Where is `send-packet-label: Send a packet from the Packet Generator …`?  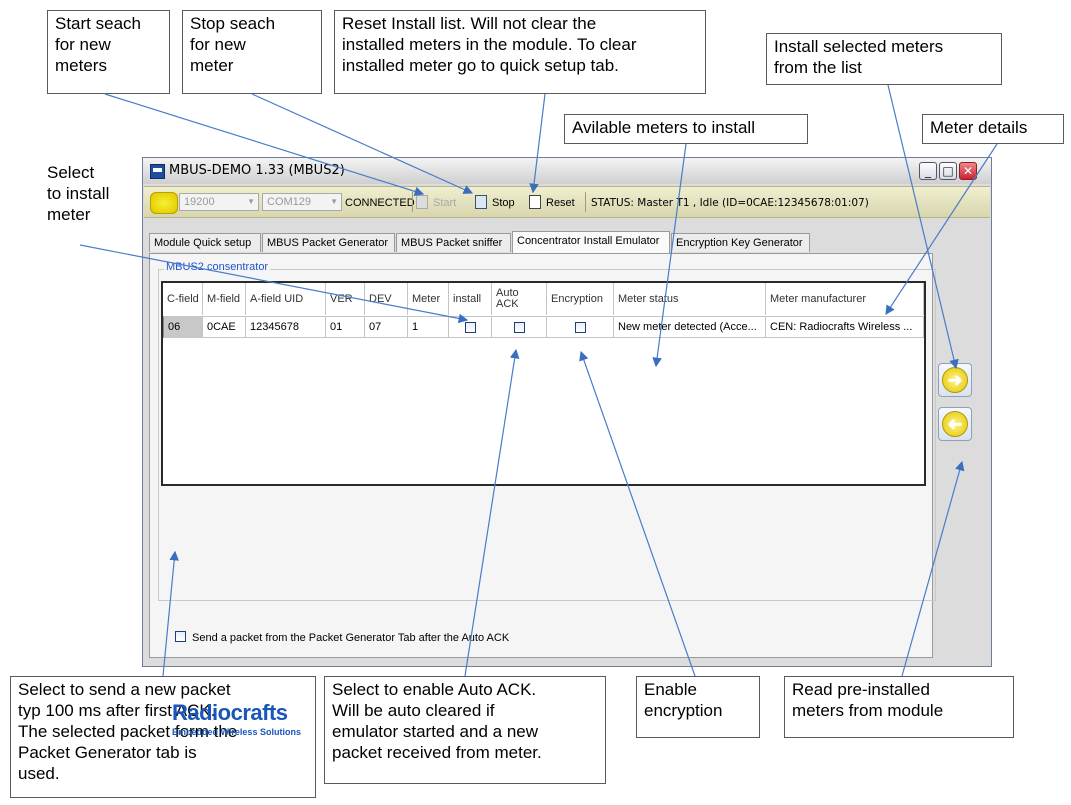 send-packet-label: Send a packet from the Packet Generator … is located at coordinates (351, 638).